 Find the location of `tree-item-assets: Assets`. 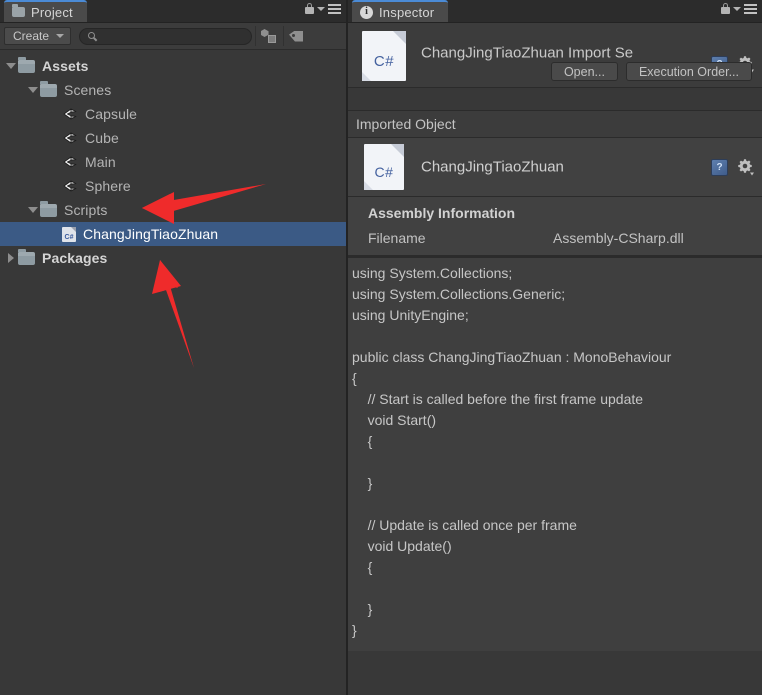

tree-item-assets: Assets is located at coordinates (173, 66).